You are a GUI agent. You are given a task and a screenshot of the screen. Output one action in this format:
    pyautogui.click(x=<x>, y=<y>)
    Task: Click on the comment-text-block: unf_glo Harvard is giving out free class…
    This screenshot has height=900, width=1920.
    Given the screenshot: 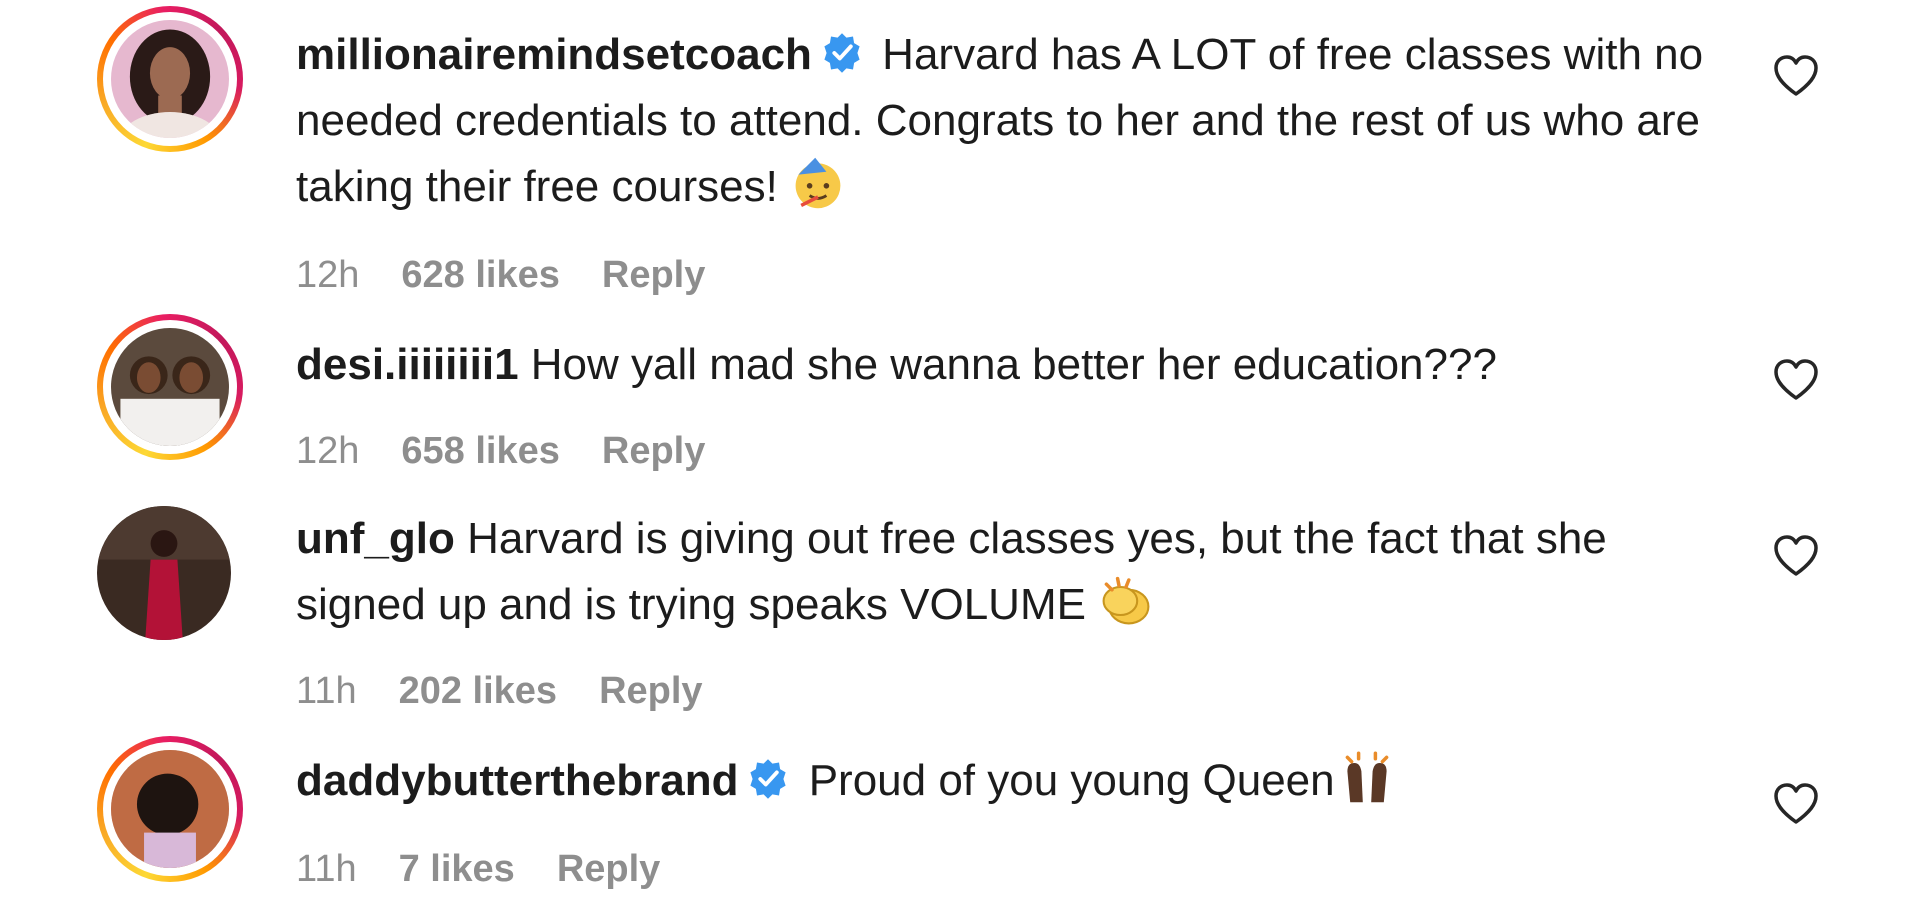 What is the action you would take?
    pyautogui.click(x=1016, y=572)
    